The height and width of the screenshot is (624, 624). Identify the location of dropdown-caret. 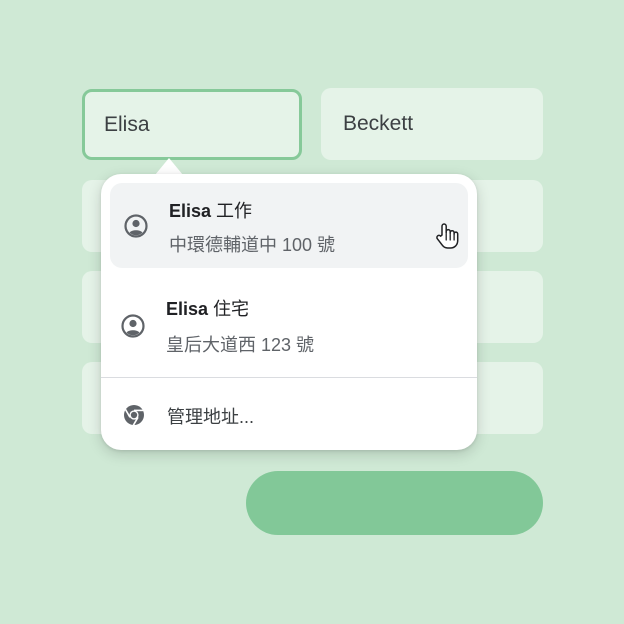
(169, 166).